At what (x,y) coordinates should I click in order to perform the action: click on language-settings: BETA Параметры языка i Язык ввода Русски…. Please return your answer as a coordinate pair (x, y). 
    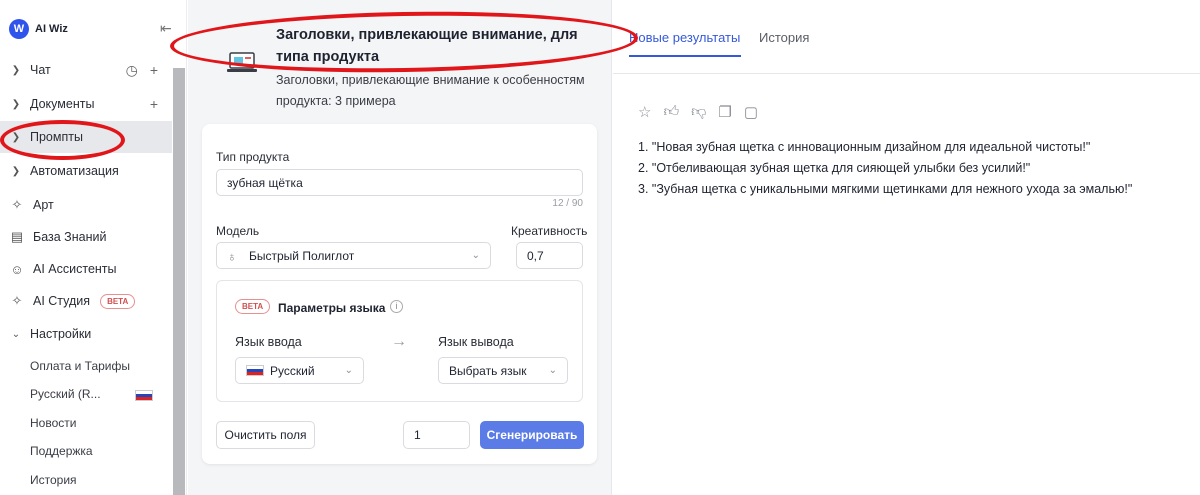
    Looking at the image, I should click on (399, 341).